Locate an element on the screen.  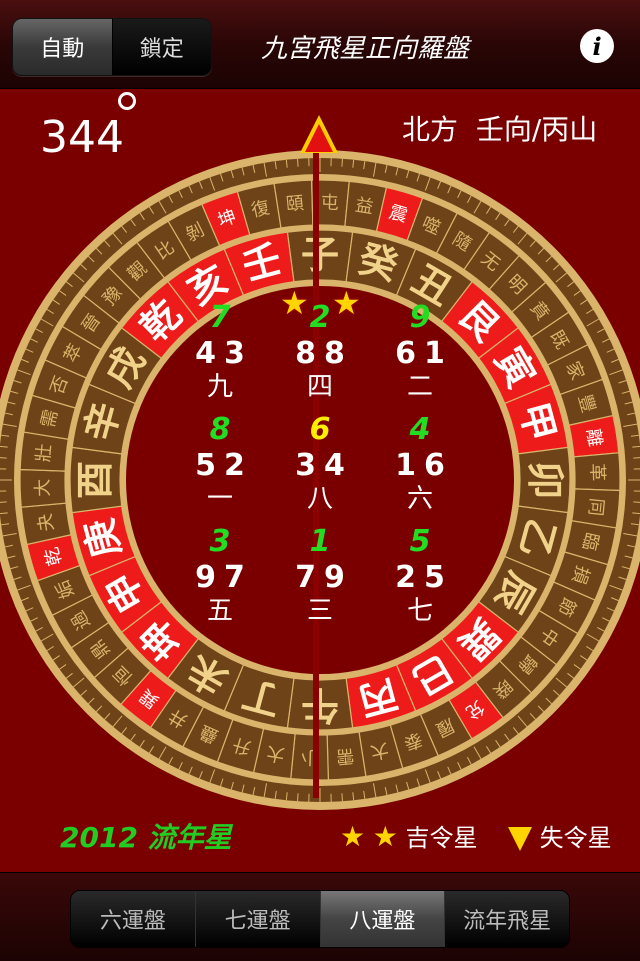
period-star: 三 is located at coordinates (320, 611).